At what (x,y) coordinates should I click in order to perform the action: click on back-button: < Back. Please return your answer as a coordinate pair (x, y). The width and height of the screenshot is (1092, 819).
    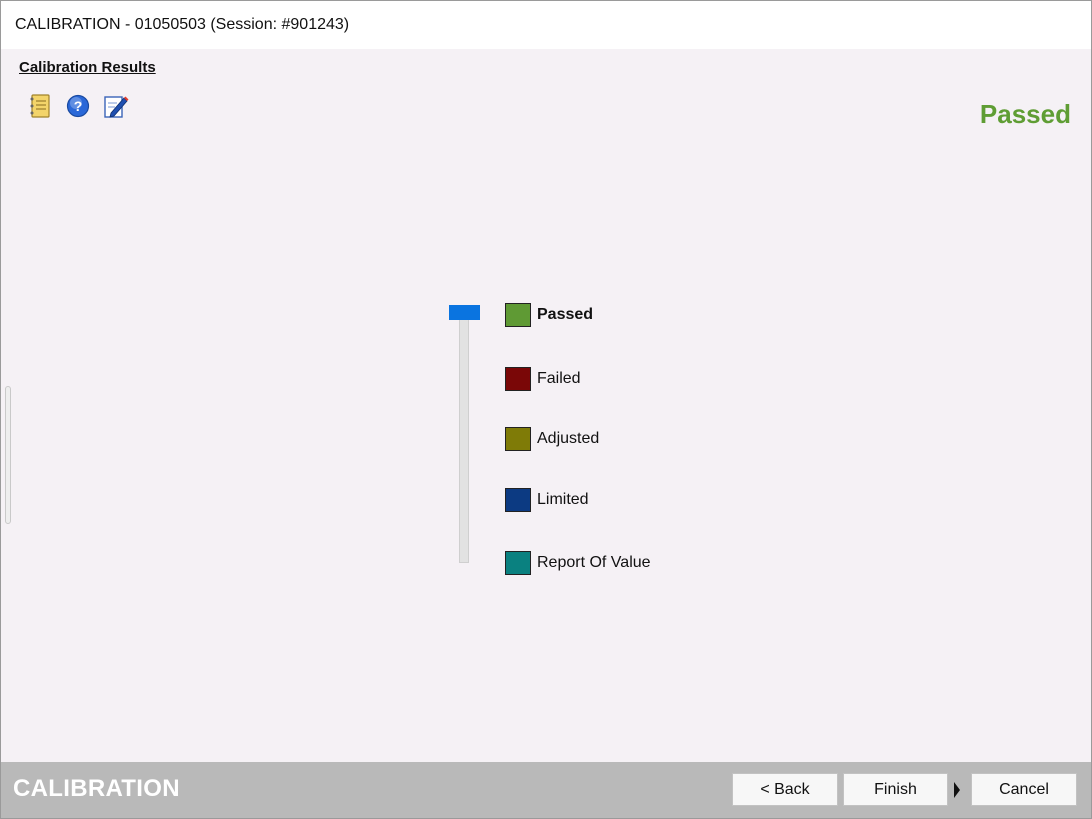
    Looking at the image, I should click on (785, 789).